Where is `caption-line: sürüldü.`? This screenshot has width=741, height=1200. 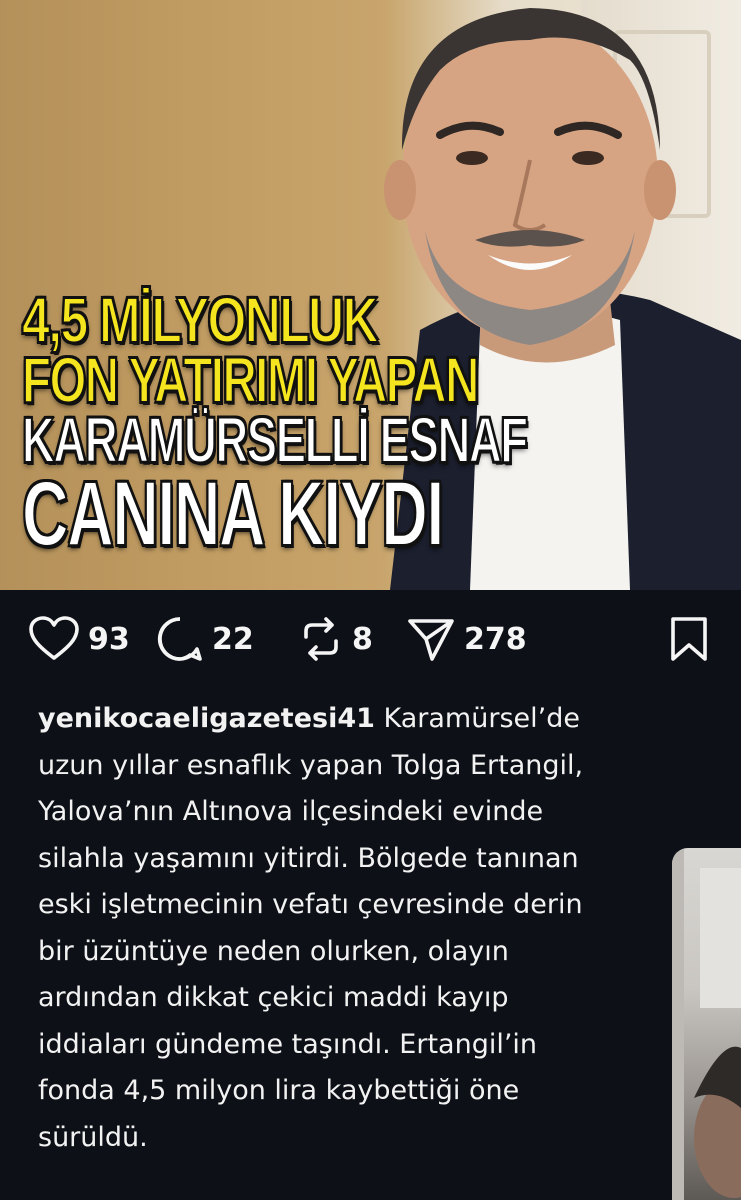
caption-line: sürüldü. is located at coordinates (93, 1137).